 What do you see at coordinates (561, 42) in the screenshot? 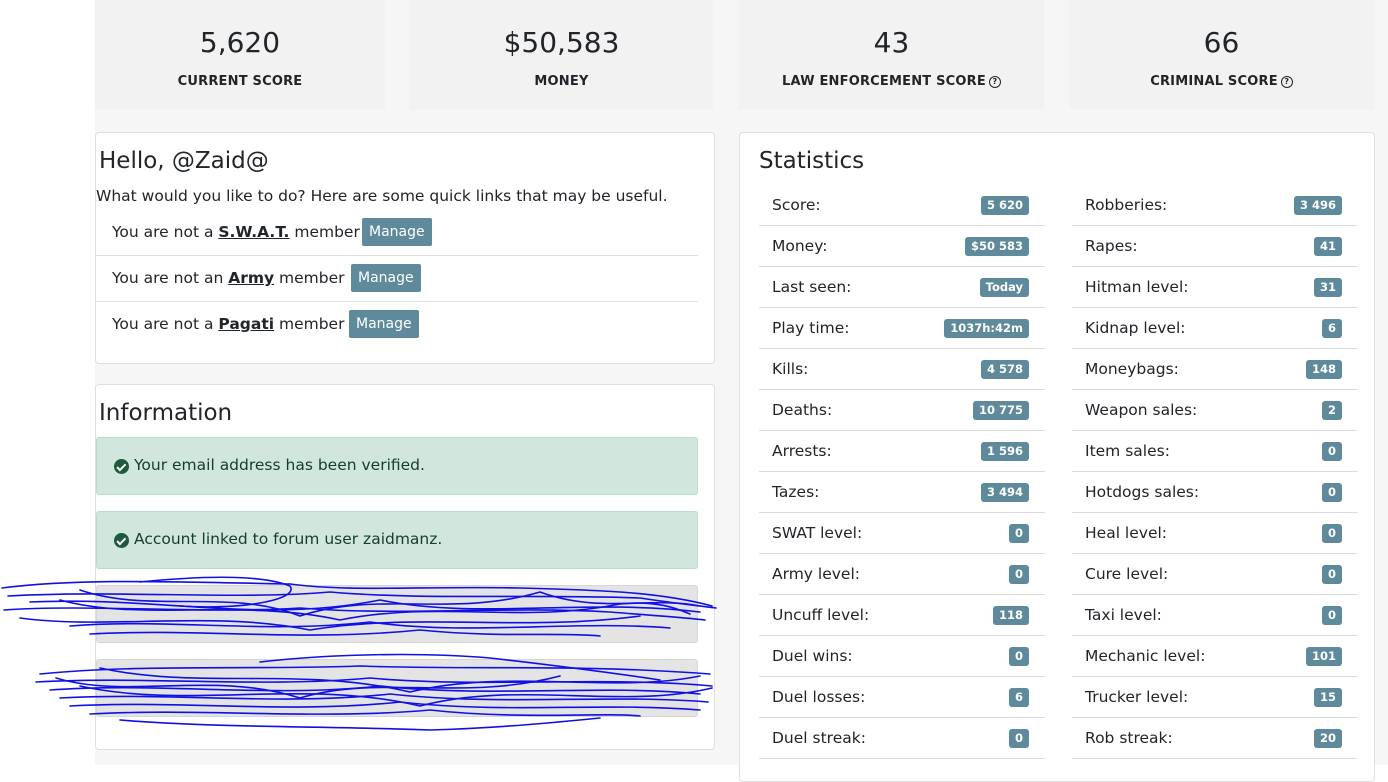
I see `money-value: $50,583` at bounding box center [561, 42].